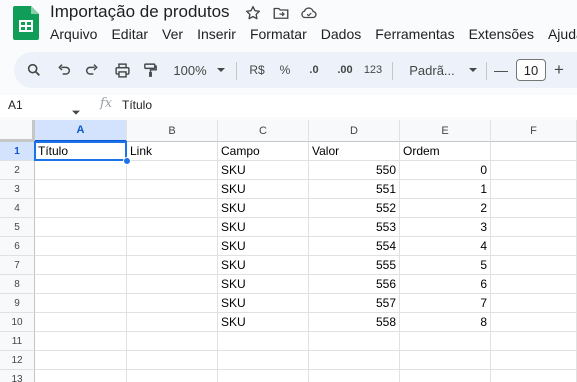 The height and width of the screenshot is (382, 577). Describe the element at coordinates (26, 23) in the screenshot. I see `sheets-logo-icon` at that location.